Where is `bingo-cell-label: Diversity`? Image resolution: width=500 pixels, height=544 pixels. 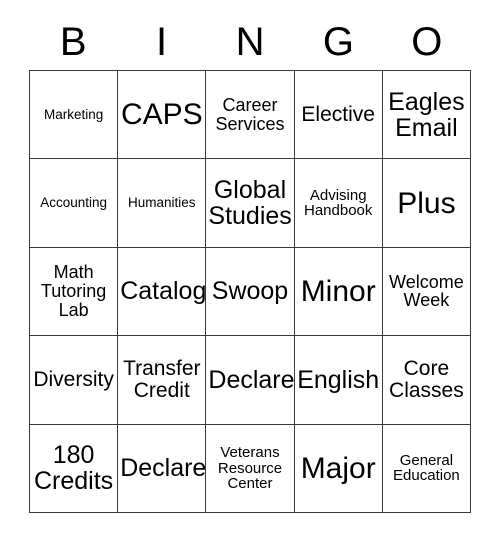 bingo-cell-label: Diversity is located at coordinates (73, 379).